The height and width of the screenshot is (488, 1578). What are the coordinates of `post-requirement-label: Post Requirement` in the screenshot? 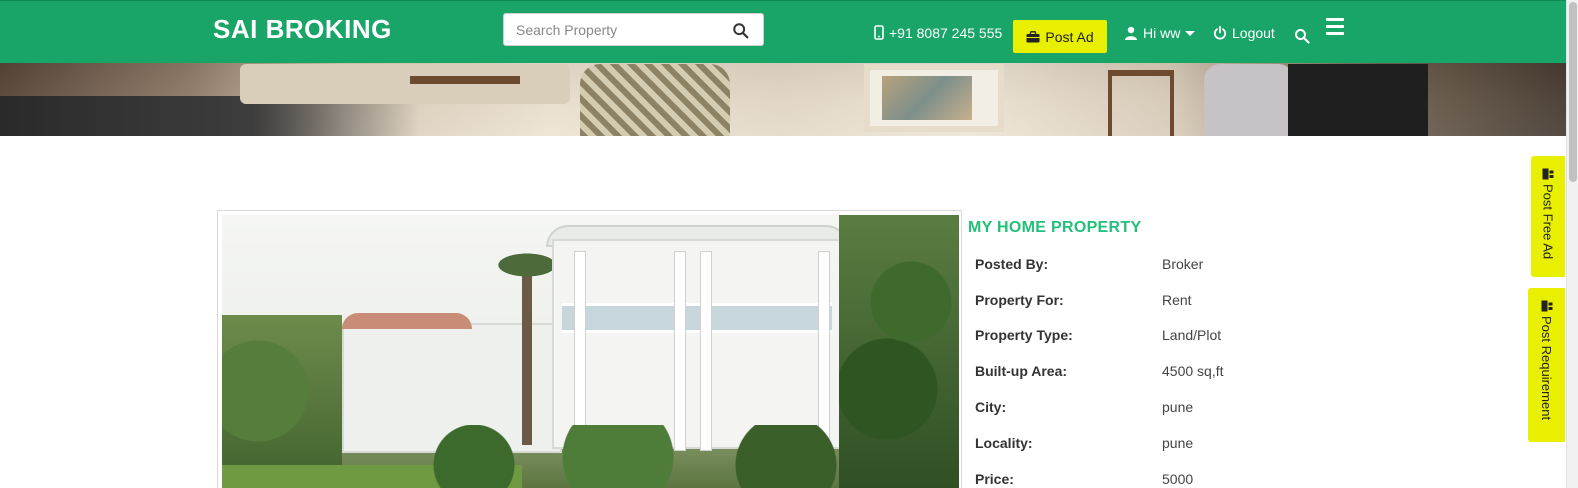 It's located at (1546, 368).